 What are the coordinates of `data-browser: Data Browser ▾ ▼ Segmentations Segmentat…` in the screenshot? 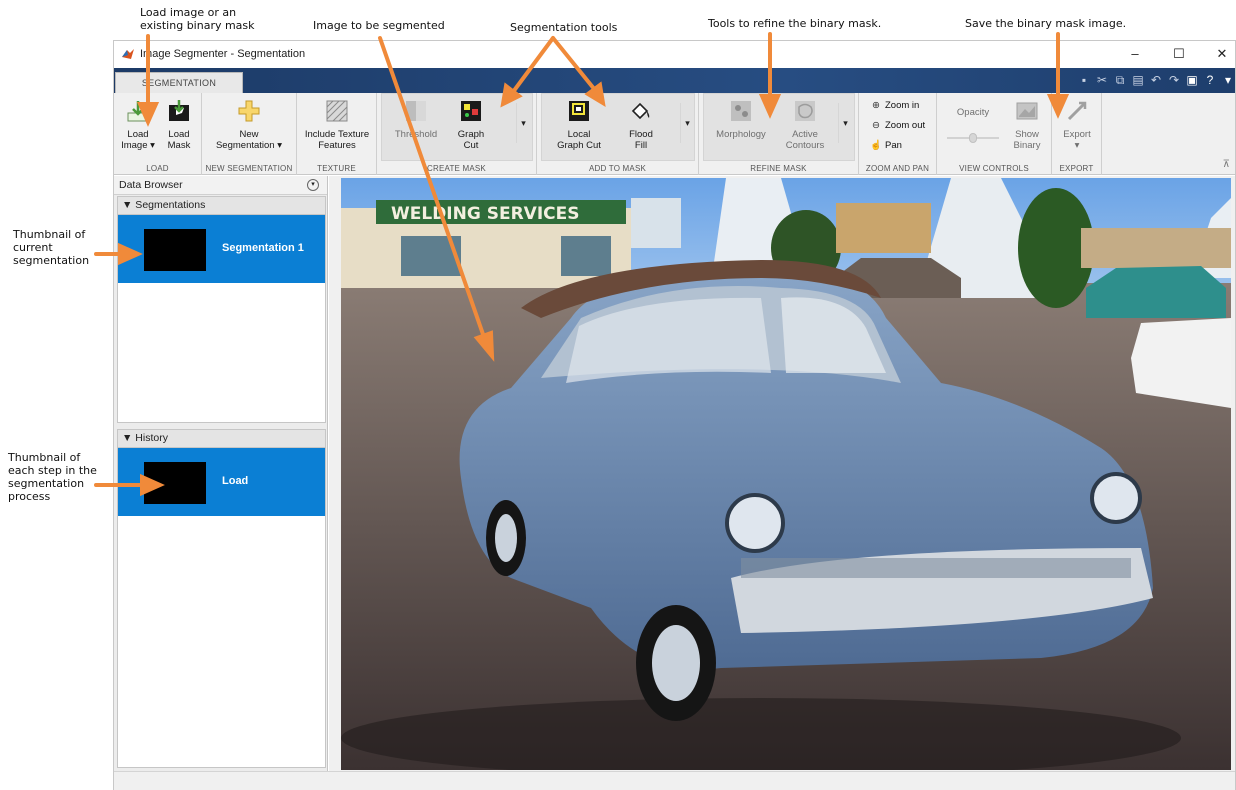 It's located at (221, 473).